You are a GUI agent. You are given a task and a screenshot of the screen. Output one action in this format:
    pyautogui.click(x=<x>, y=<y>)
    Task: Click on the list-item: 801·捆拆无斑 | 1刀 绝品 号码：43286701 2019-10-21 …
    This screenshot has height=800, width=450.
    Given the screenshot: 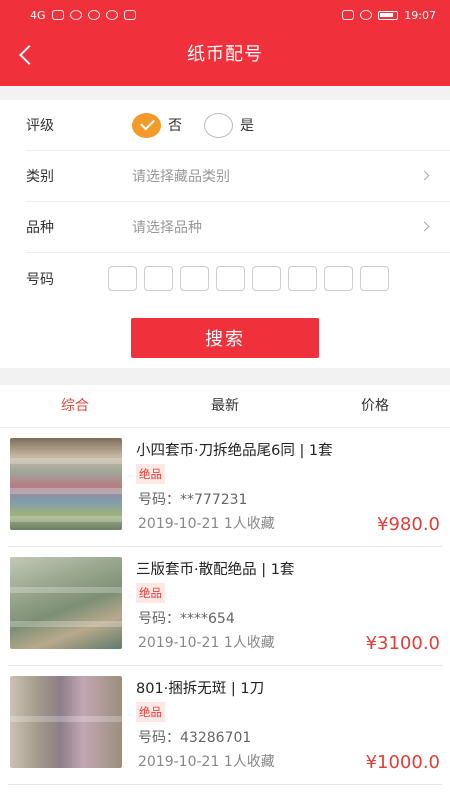 What is the action you would take?
    pyautogui.click(x=225, y=725)
    